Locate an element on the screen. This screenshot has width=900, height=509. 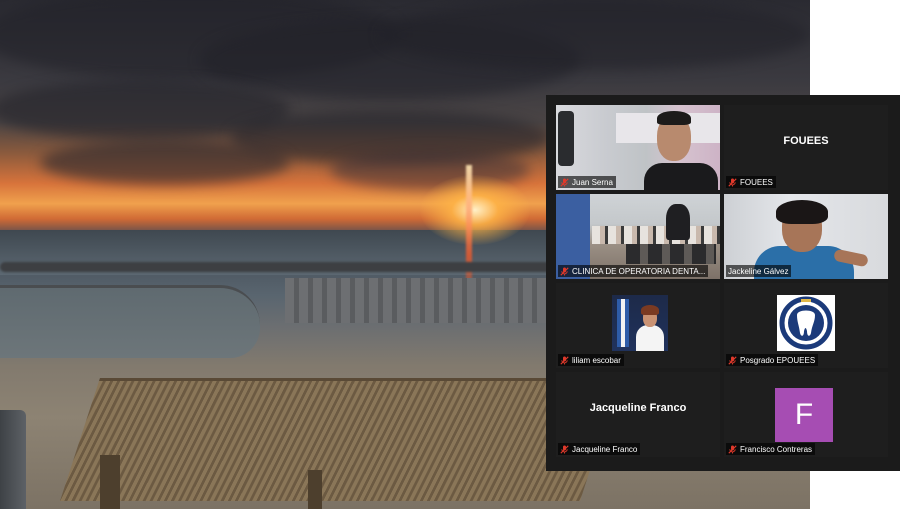
participant-tile-active-speaker: Jackeline Gálvez is located at coordinates (806, 236).